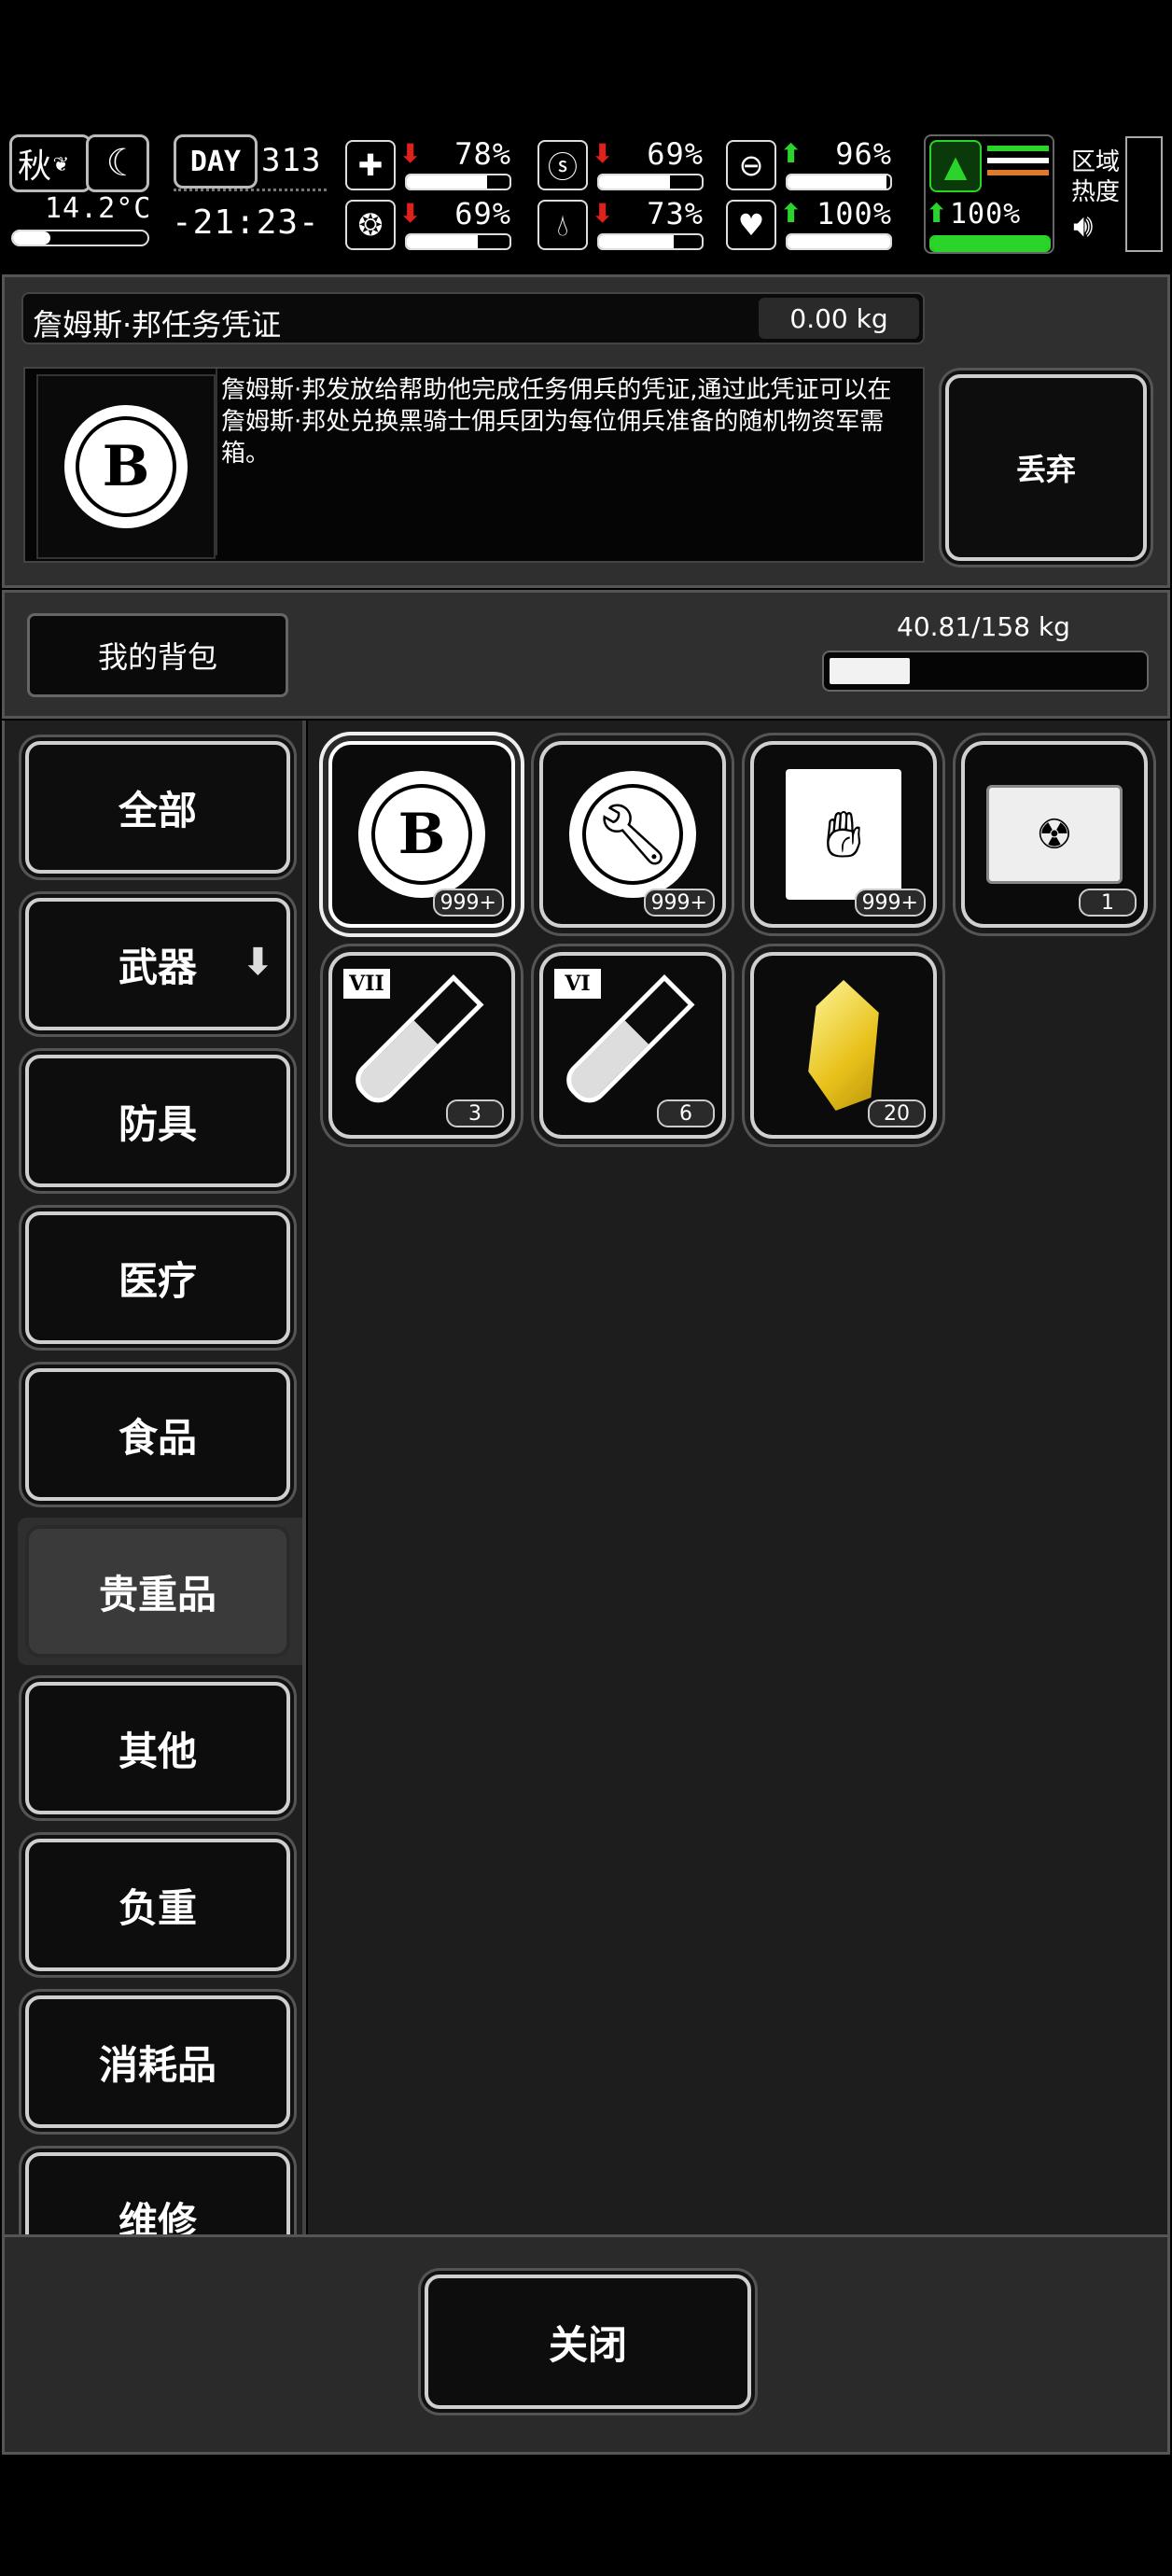 Image resolution: width=1172 pixels, height=2576 pixels. Describe the element at coordinates (1095, 177) in the screenshot. I see `zone-heat-label: 区域 热度` at that location.